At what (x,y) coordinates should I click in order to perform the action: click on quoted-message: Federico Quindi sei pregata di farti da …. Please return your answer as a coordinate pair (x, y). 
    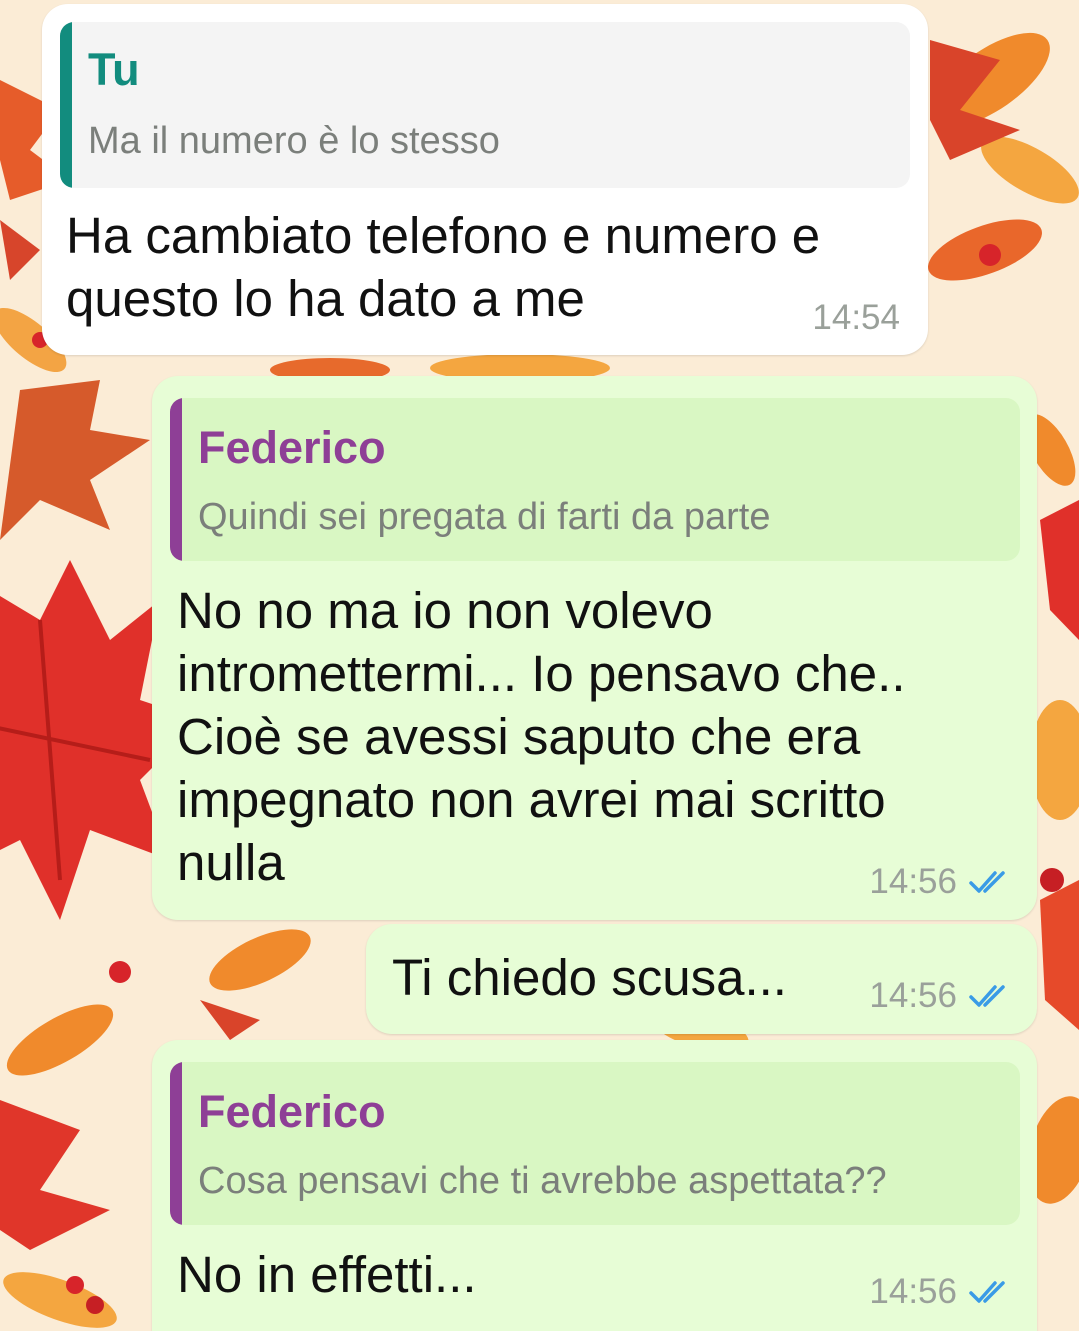
    Looking at the image, I should click on (595, 479).